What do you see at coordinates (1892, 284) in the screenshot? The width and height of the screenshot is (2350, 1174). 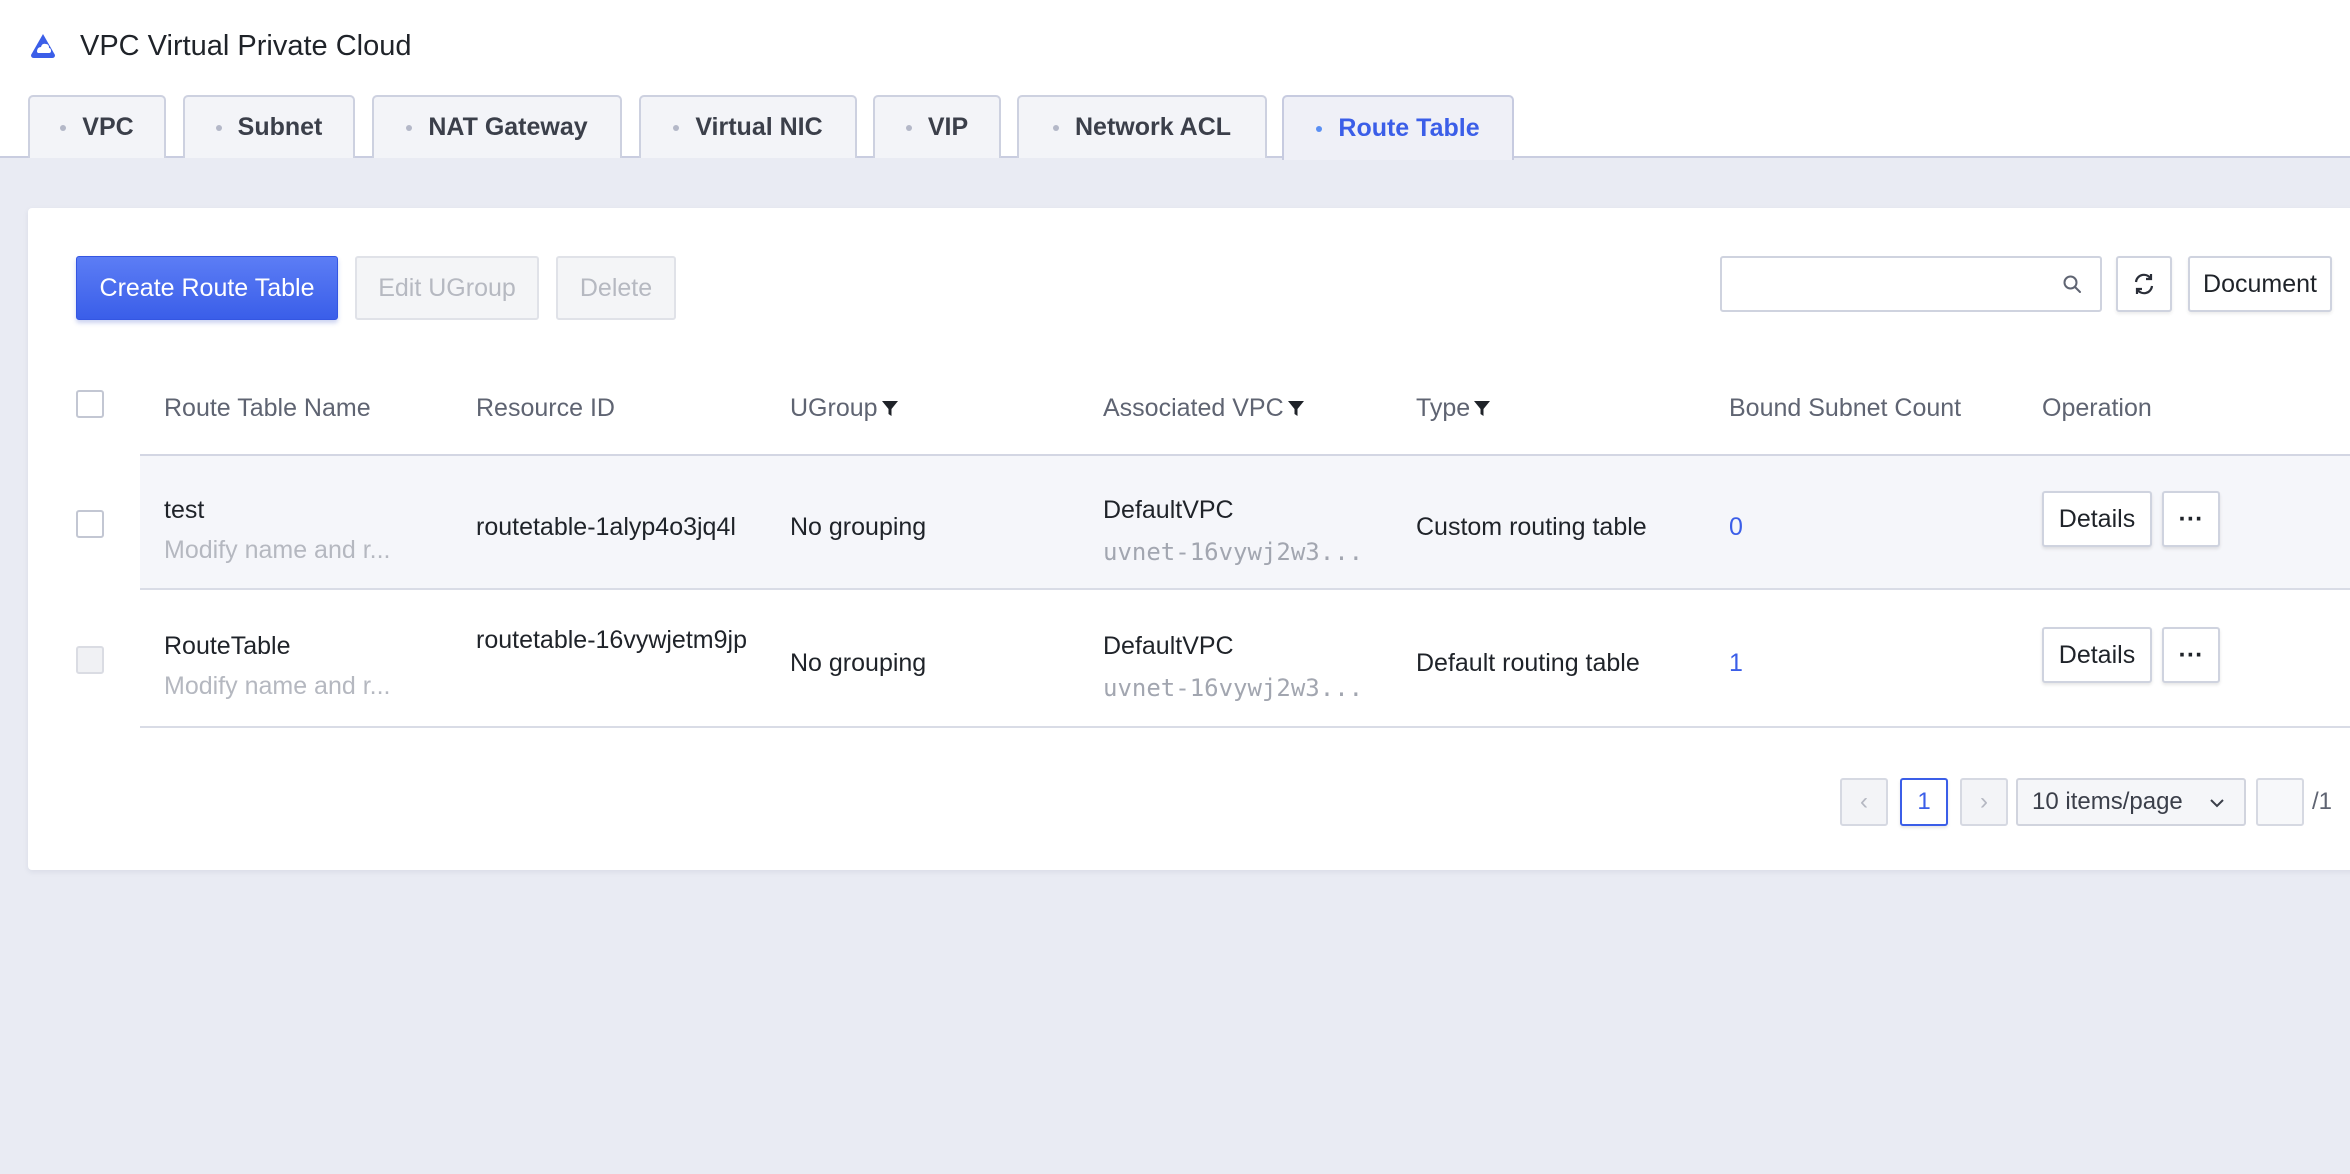 I see `search-input` at bounding box center [1892, 284].